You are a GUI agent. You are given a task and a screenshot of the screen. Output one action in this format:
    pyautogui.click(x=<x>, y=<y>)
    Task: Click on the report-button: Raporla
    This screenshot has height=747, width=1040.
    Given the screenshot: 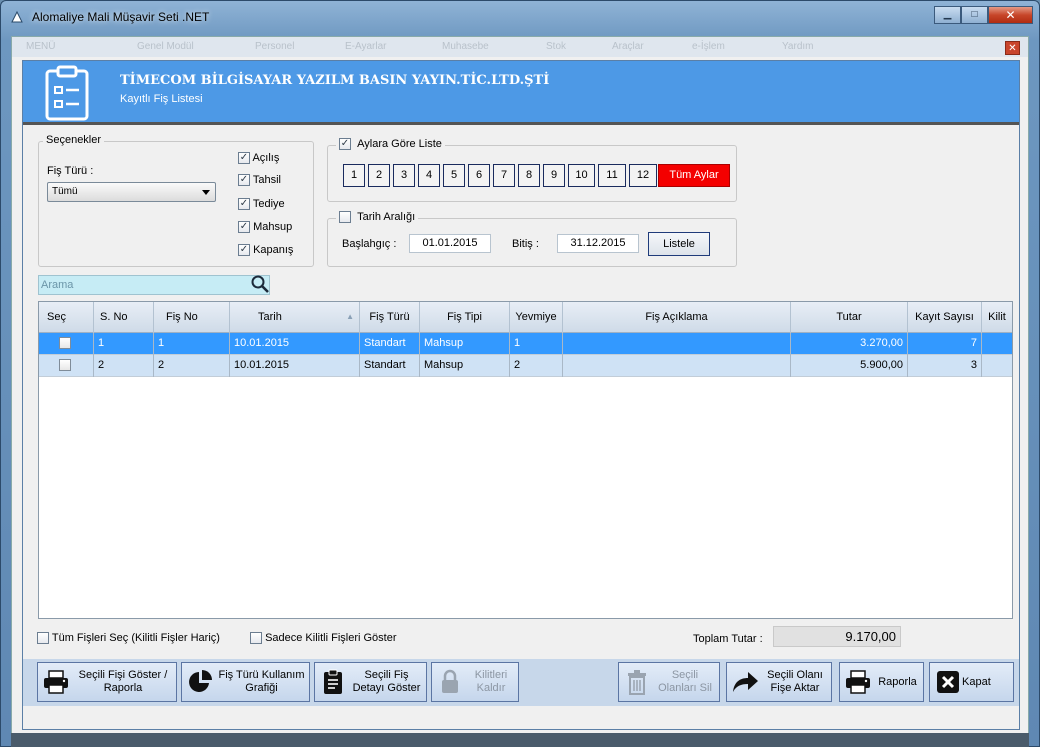 What is the action you would take?
    pyautogui.click(x=881, y=682)
    